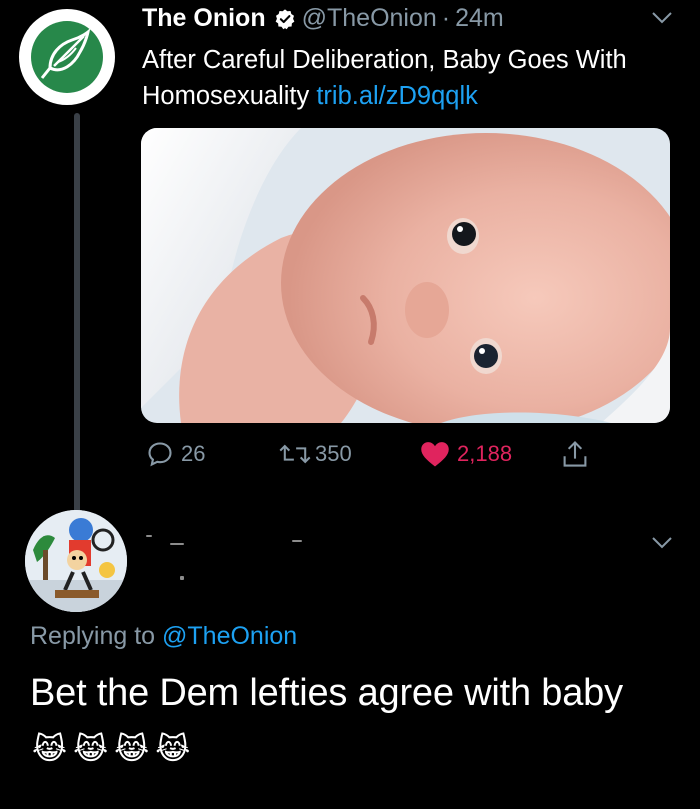 This screenshot has height=809, width=700. I want to click on cartoon-avatar-image, so click(76, 561).